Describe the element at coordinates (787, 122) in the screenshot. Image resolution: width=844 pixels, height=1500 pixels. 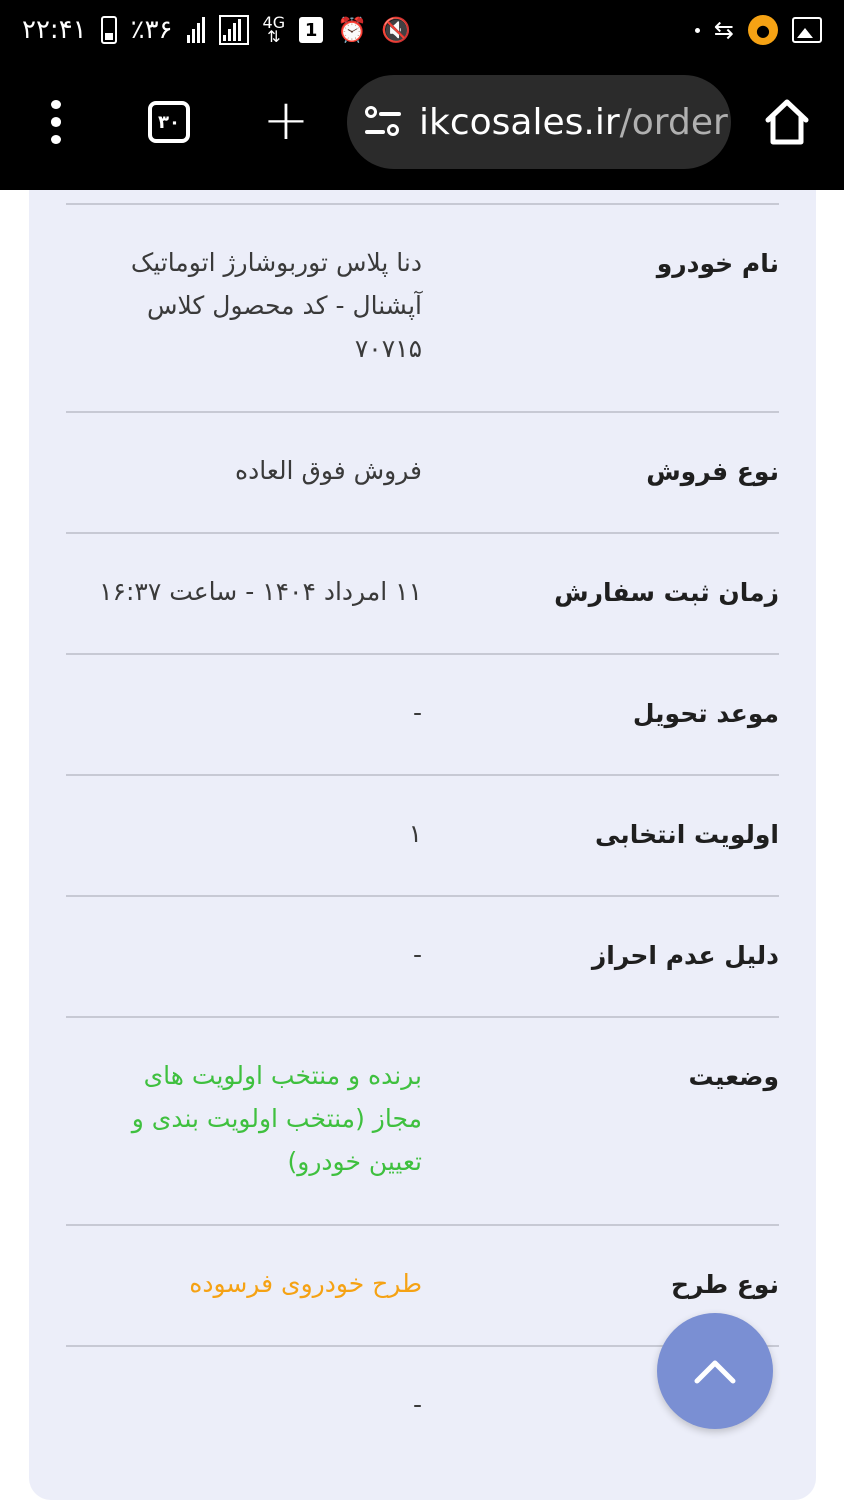
I see `home-icon` at that location.